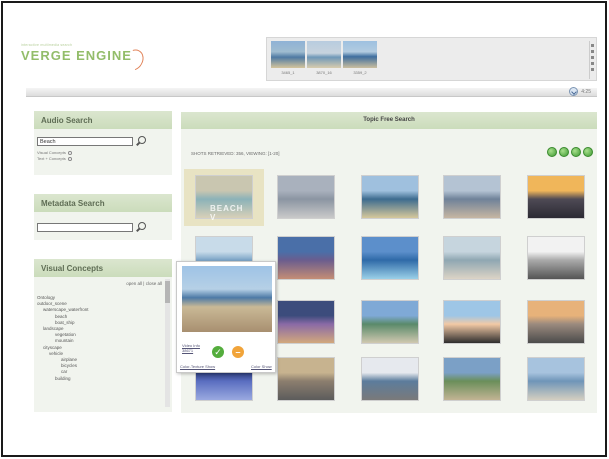 The image size is (609, 459). What do you see at coordinates (588, 152) in the screenshot?
I see `last-page-button` at bounding box center [588, 152].